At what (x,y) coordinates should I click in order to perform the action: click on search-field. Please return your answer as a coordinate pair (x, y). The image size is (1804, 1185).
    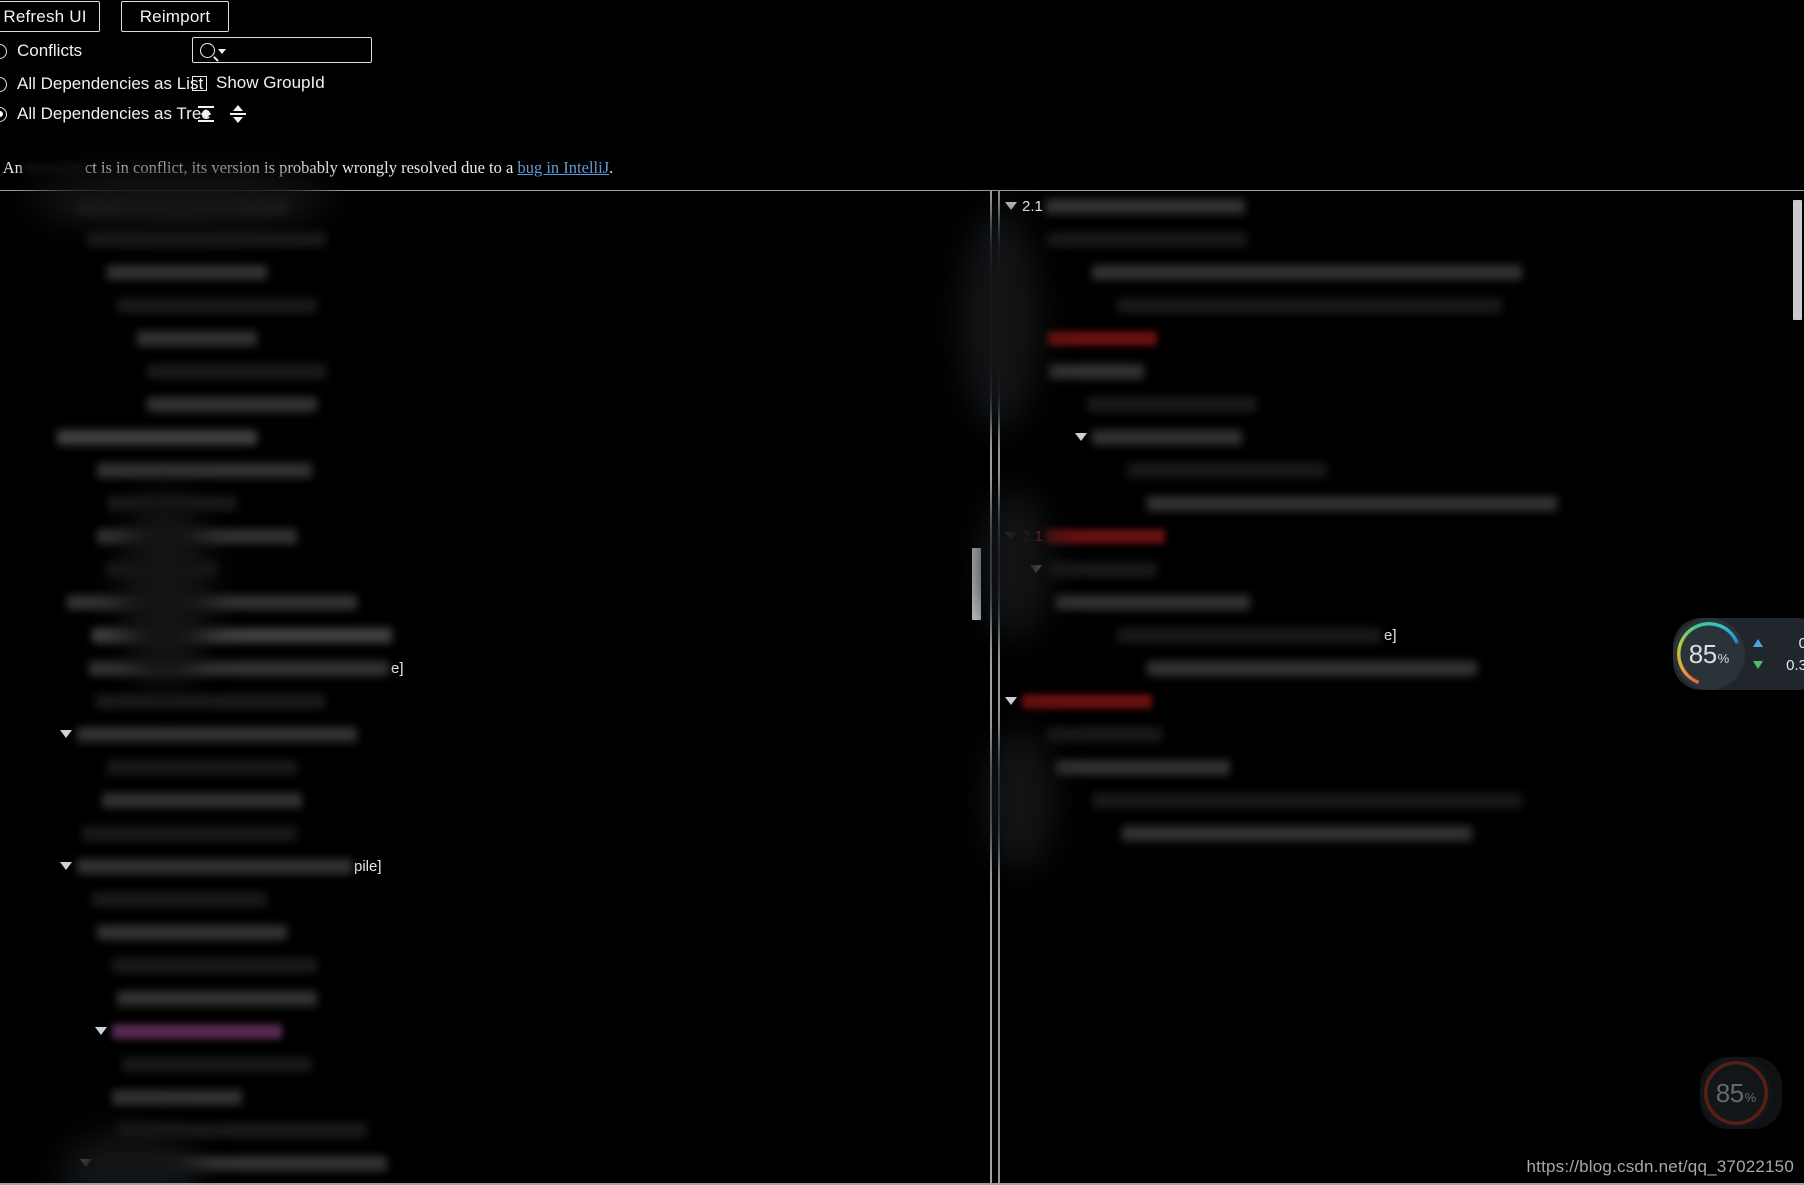
    Looking at the image, I should click on (282, 50).